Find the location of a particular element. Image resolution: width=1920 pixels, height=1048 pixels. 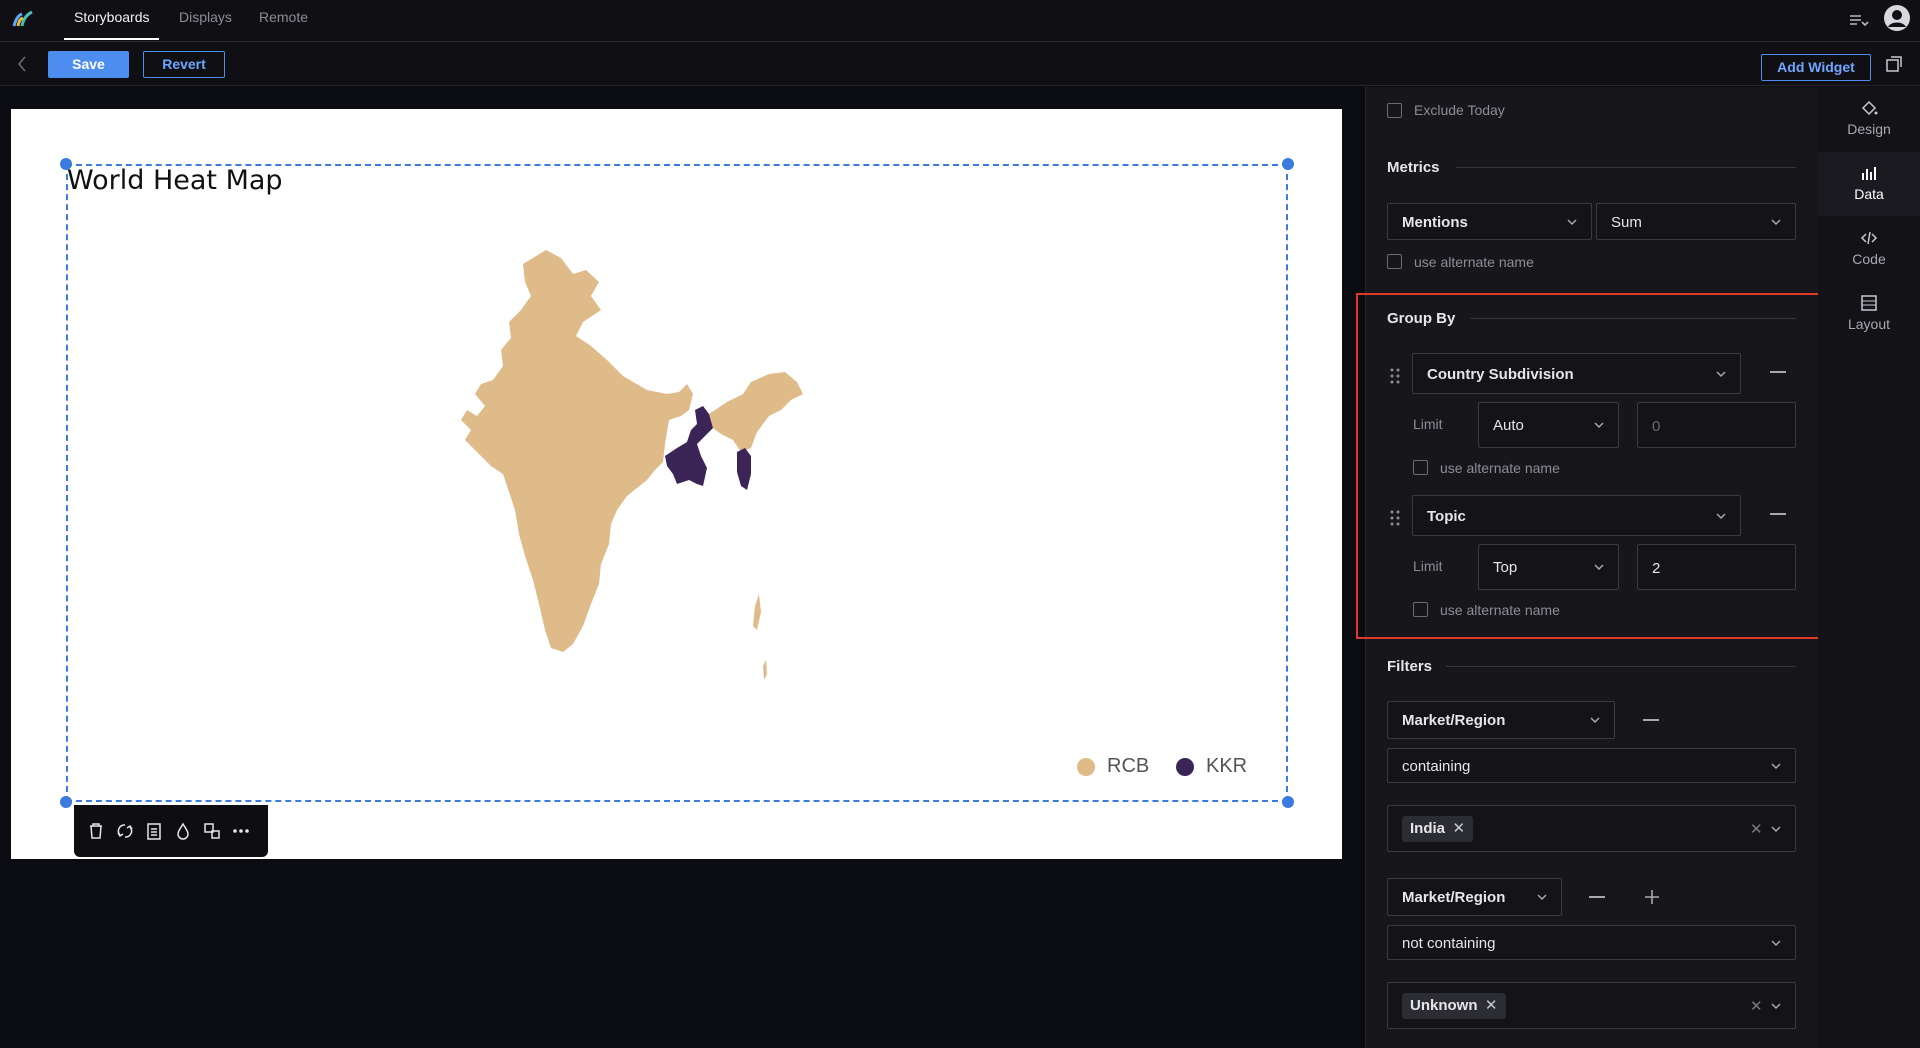

top-bar: Storyboards Displays Remote is located at coordinates (960, 21).